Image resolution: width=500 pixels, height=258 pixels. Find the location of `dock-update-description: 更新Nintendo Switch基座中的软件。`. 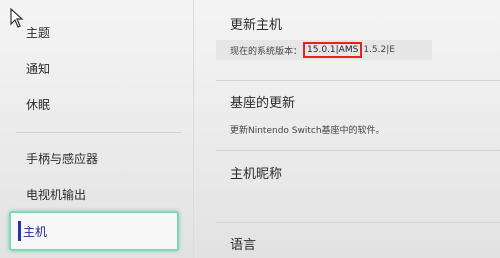

dock-update-description: 更新Nintendo Switch基座中的软件。 is located at coordinates (307, 131).